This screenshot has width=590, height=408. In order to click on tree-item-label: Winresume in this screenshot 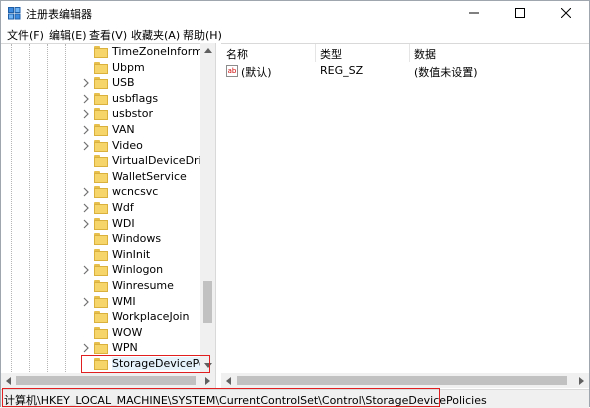, I will do `click(143, 285)`.